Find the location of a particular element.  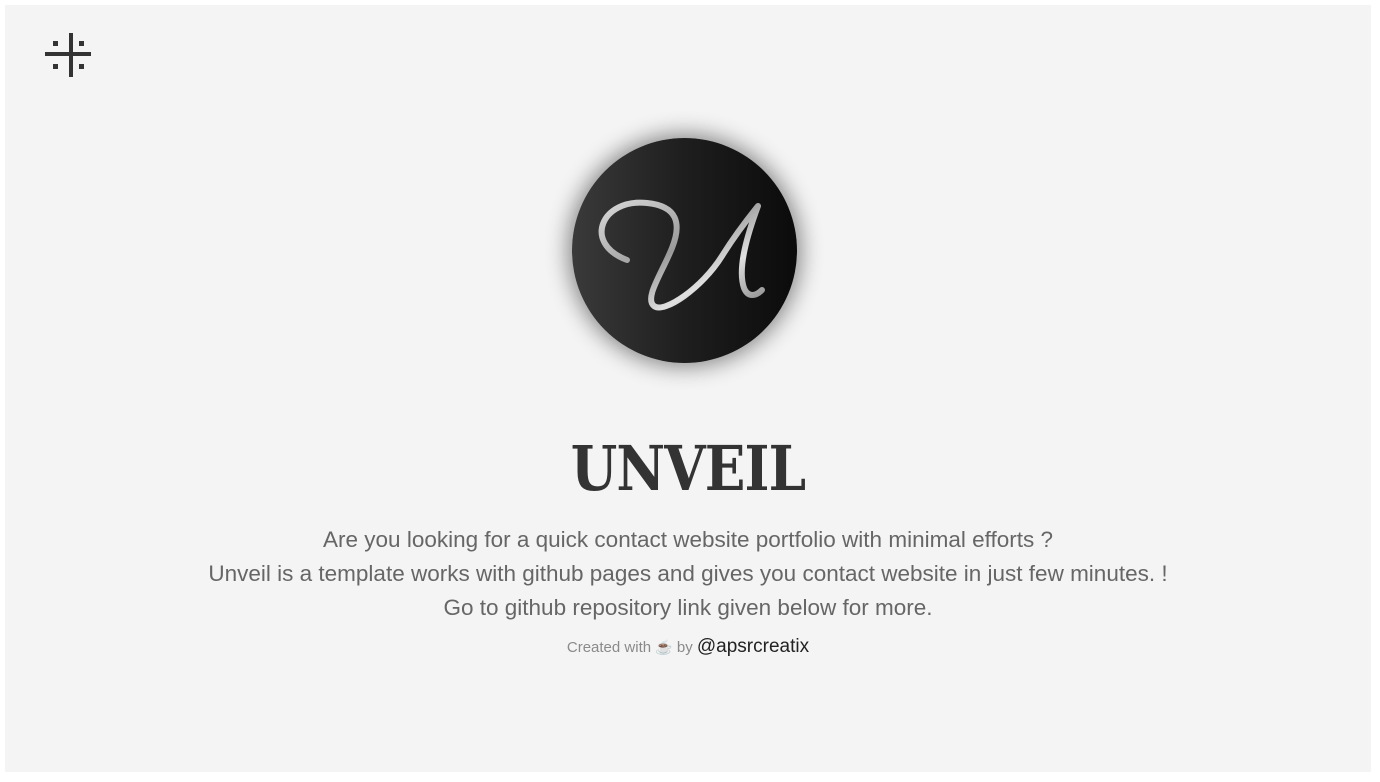

profile-avatar is located at coordinates (684, 250).